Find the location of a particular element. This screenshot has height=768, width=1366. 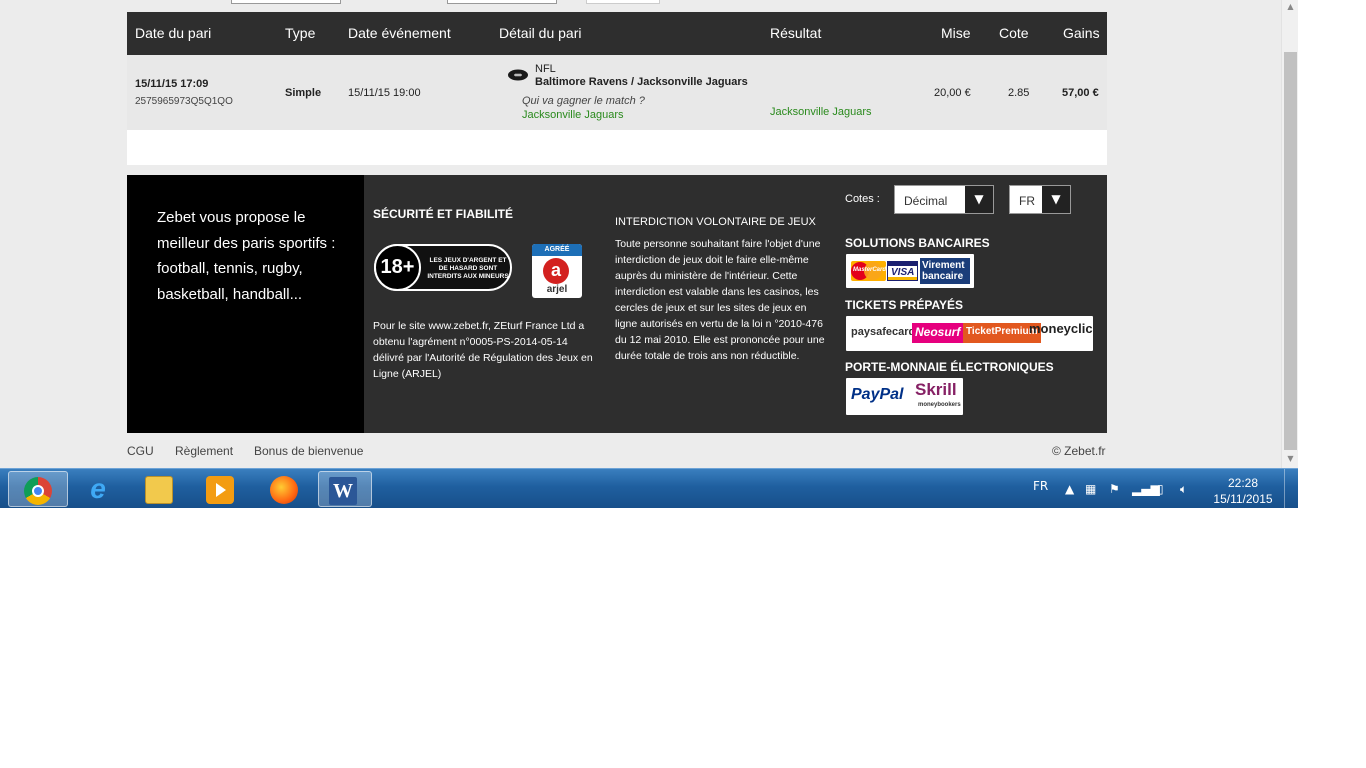

skrill-icon: Skrill is located at coordinates (936, 389).